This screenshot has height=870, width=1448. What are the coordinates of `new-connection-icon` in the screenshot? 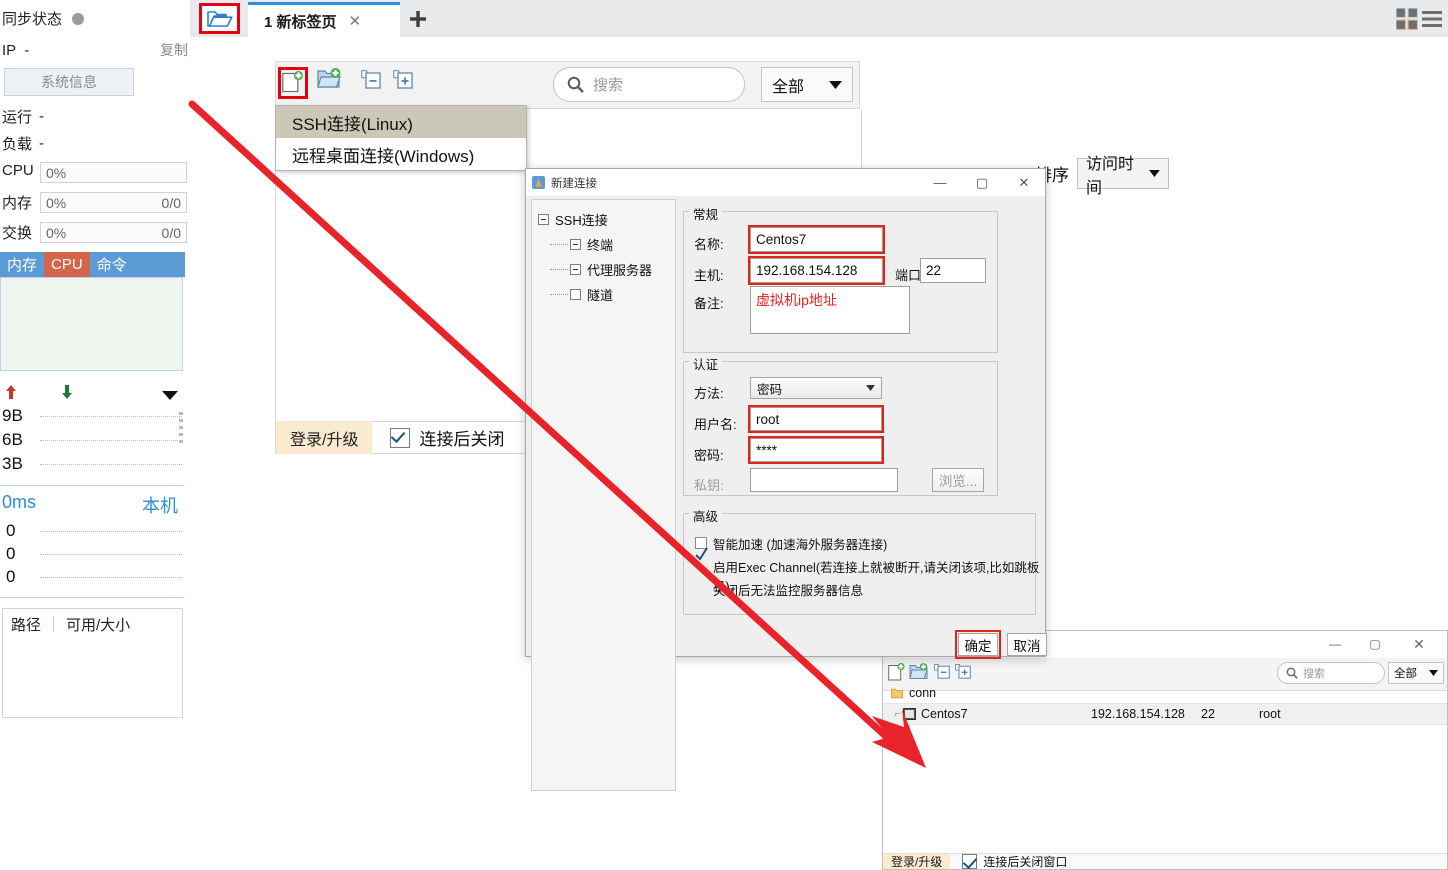 It's located at (896, 673).